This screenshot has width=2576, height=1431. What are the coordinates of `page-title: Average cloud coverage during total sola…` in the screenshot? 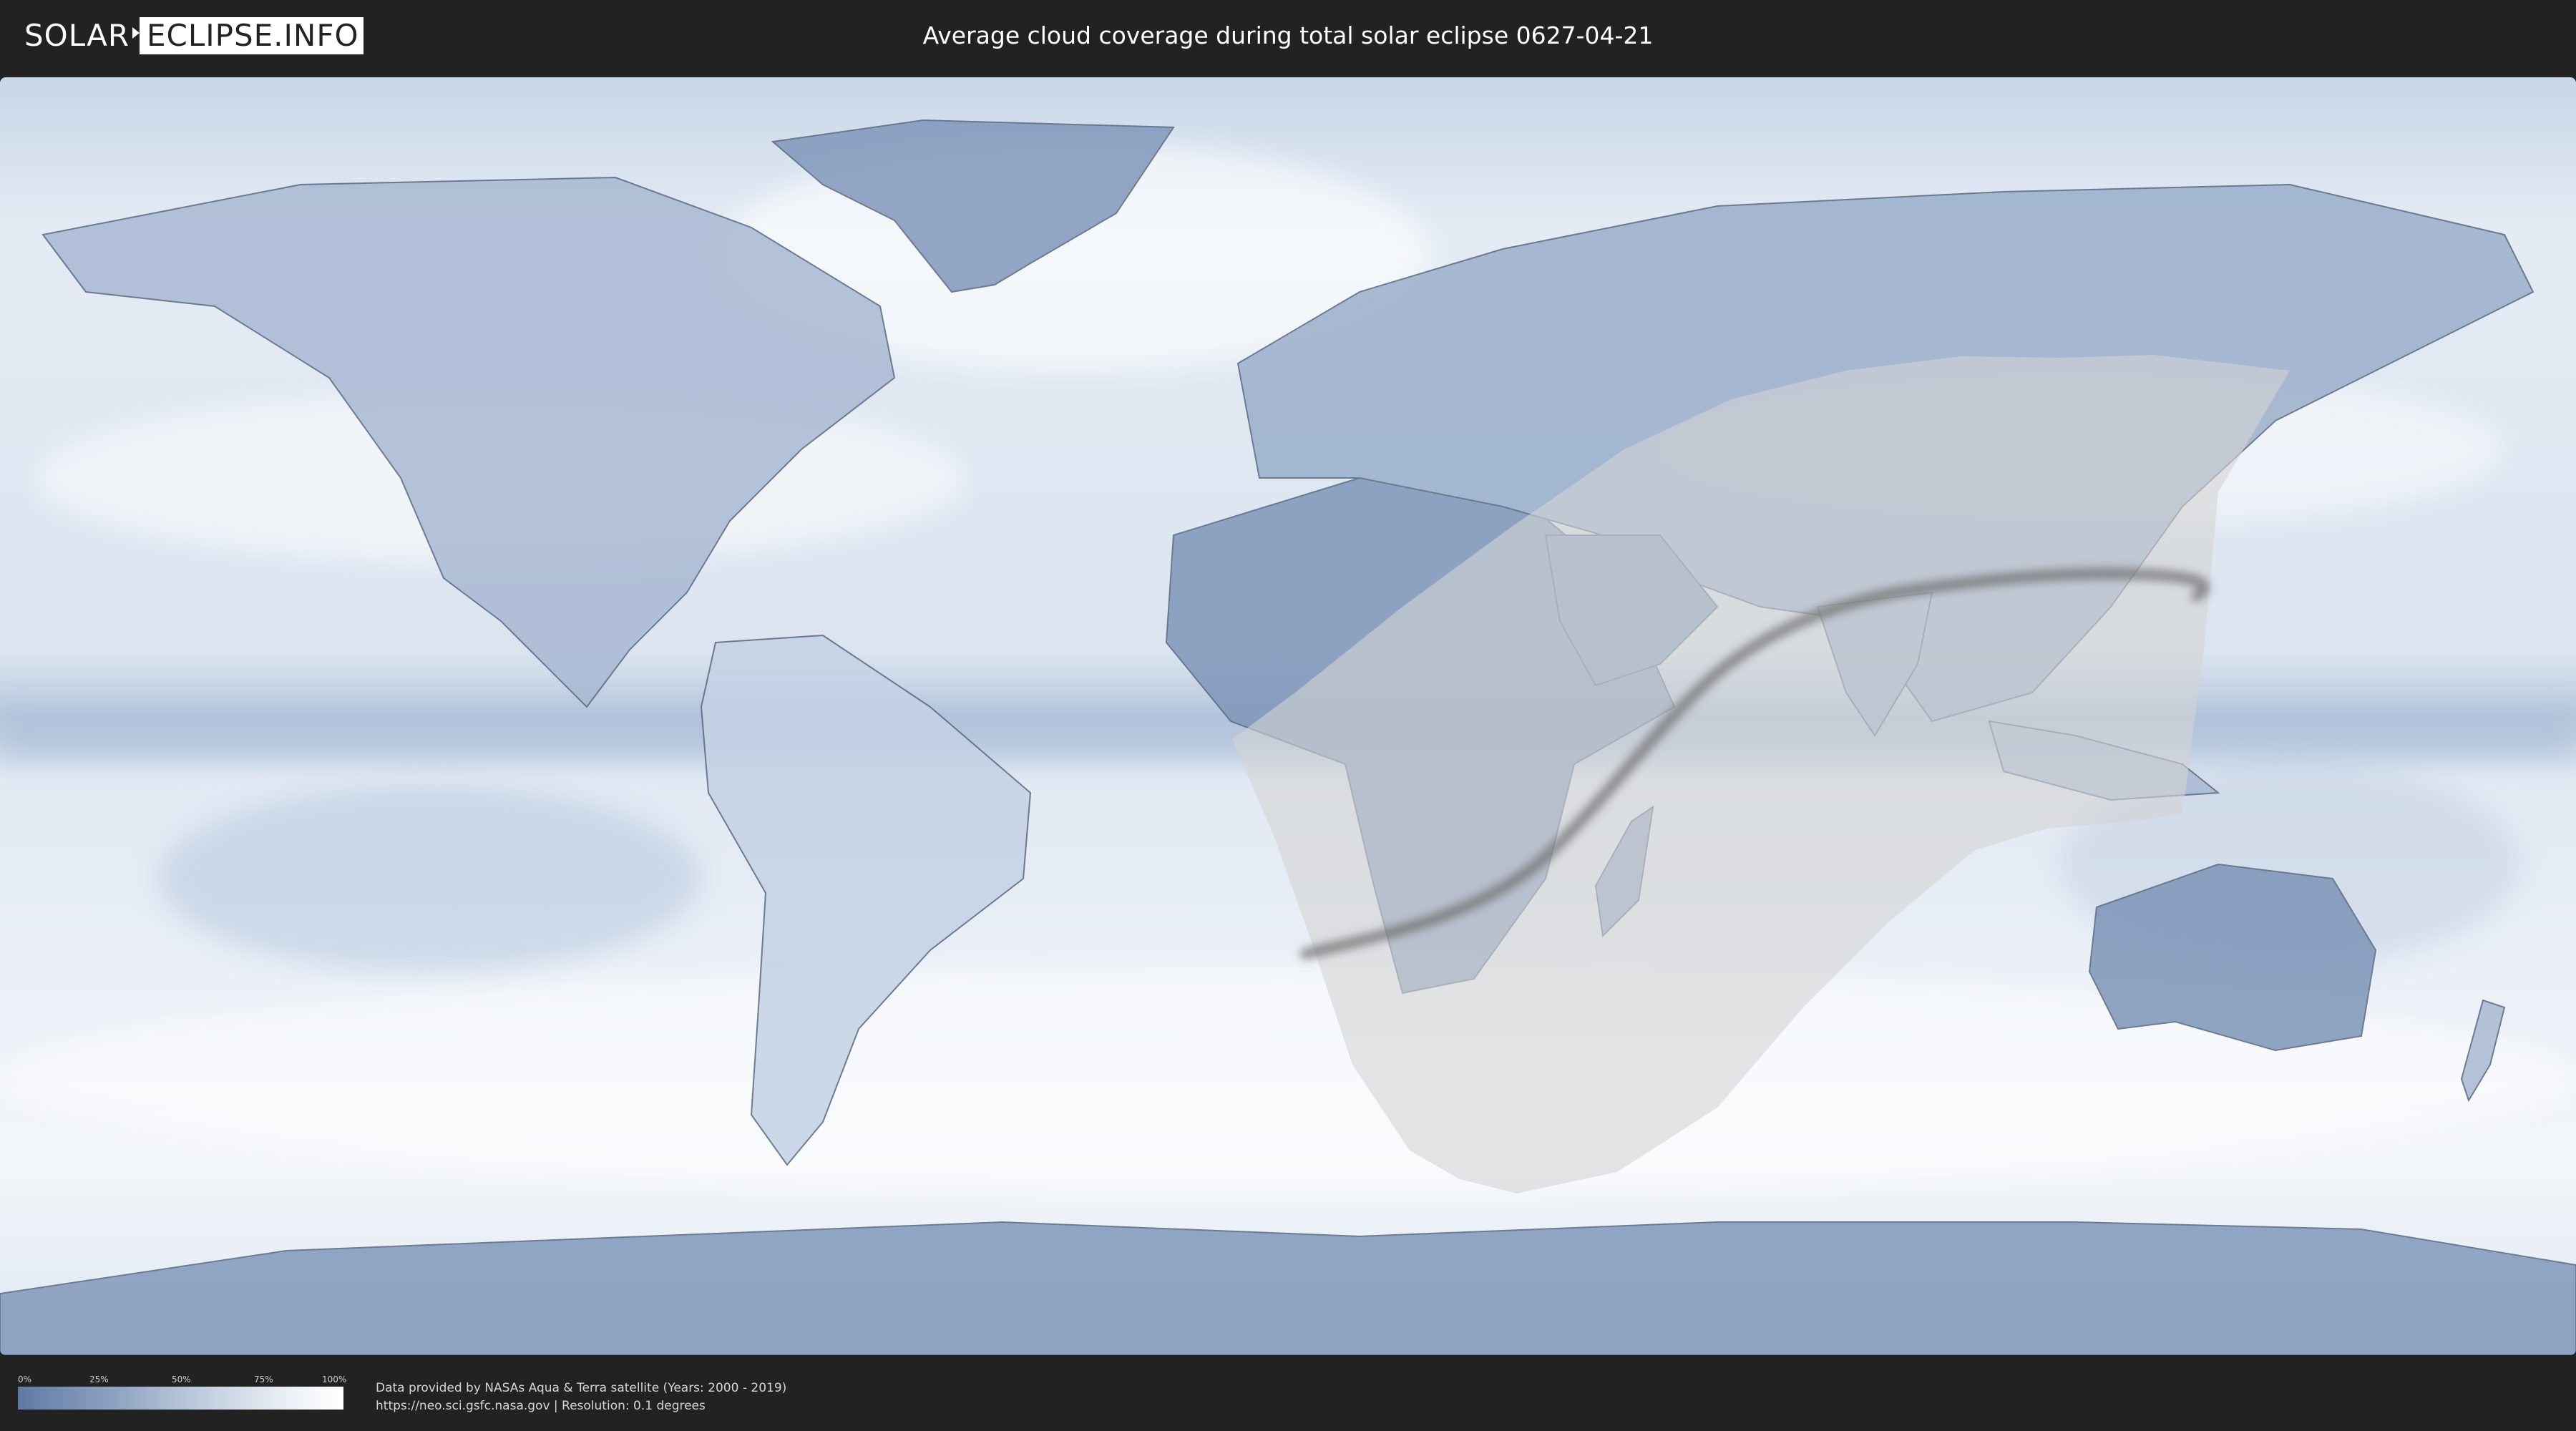 It's located at (1288, 35).